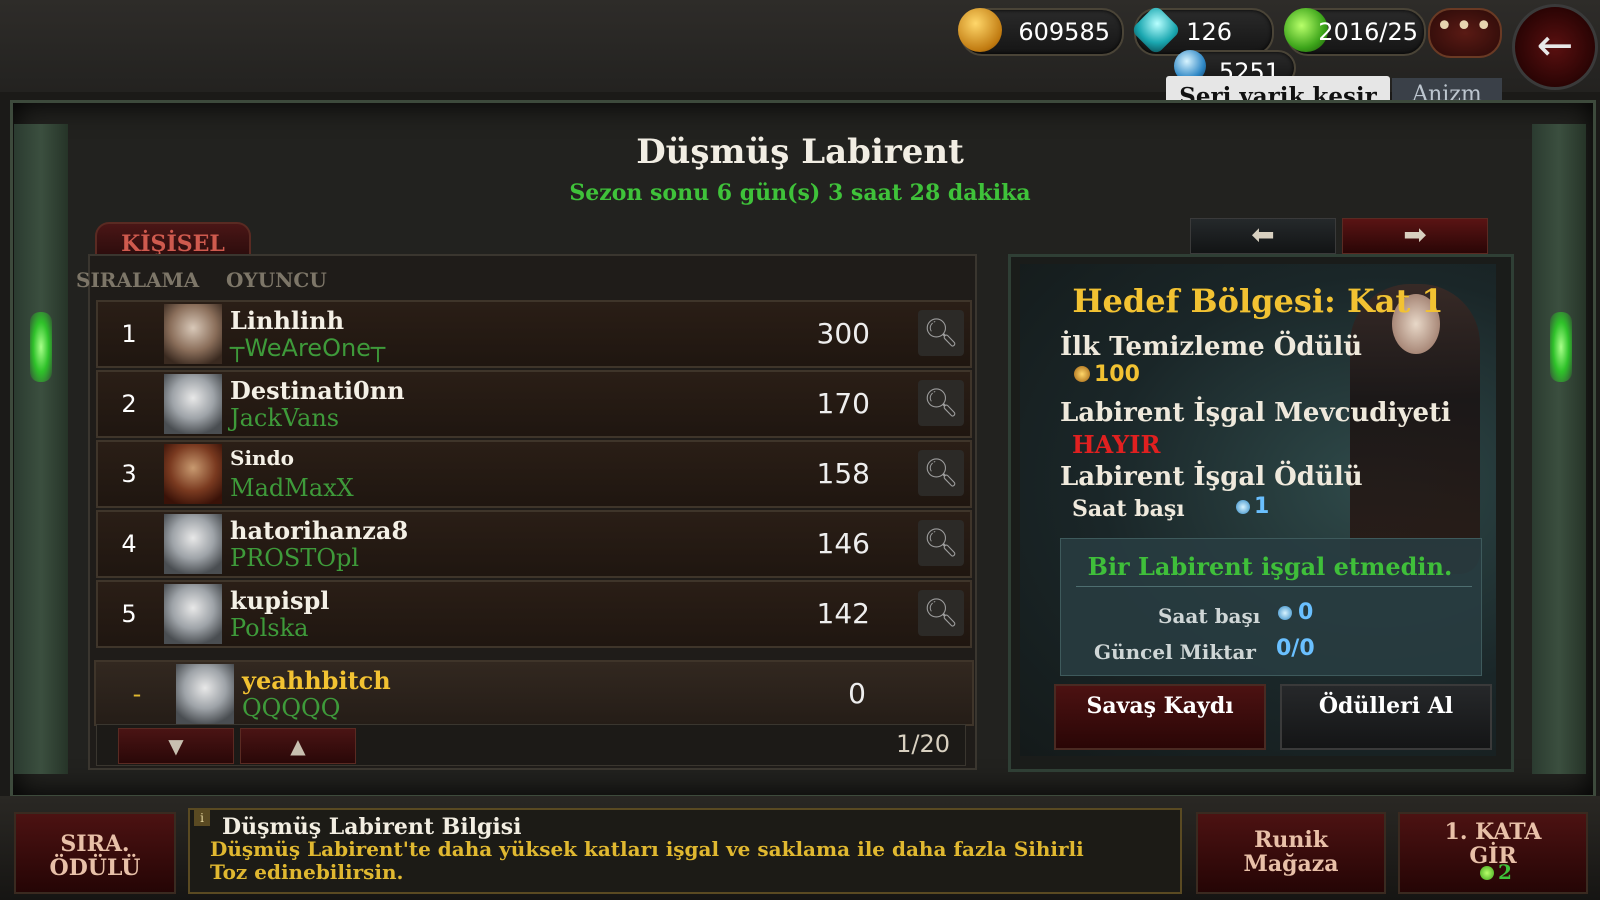  I want to click on table-row: 2 Destinati0nn JackVans 170 🔍︎, so click(534, 404).